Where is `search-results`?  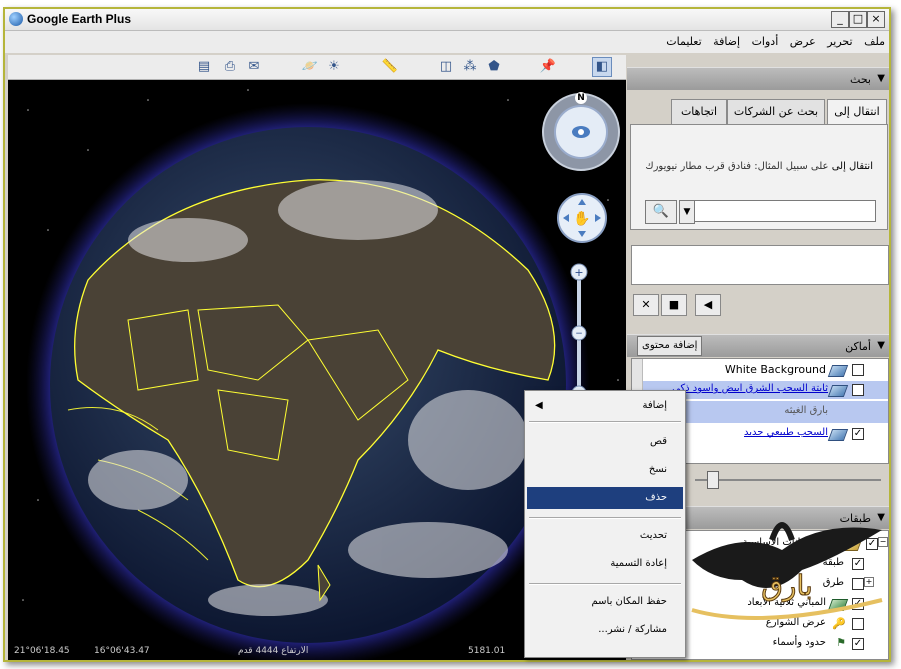 search-results is located at coordinates (760, 265).